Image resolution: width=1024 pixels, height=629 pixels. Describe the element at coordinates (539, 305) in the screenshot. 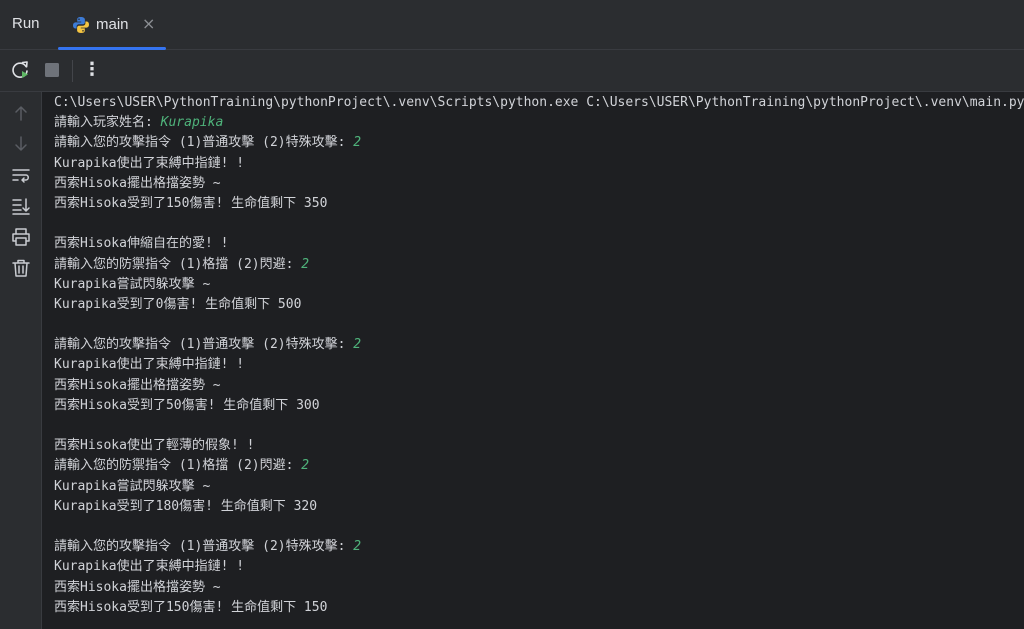

I see `console-line: Kurapika受到了0傷害! 生命值剩下 500` at that location.